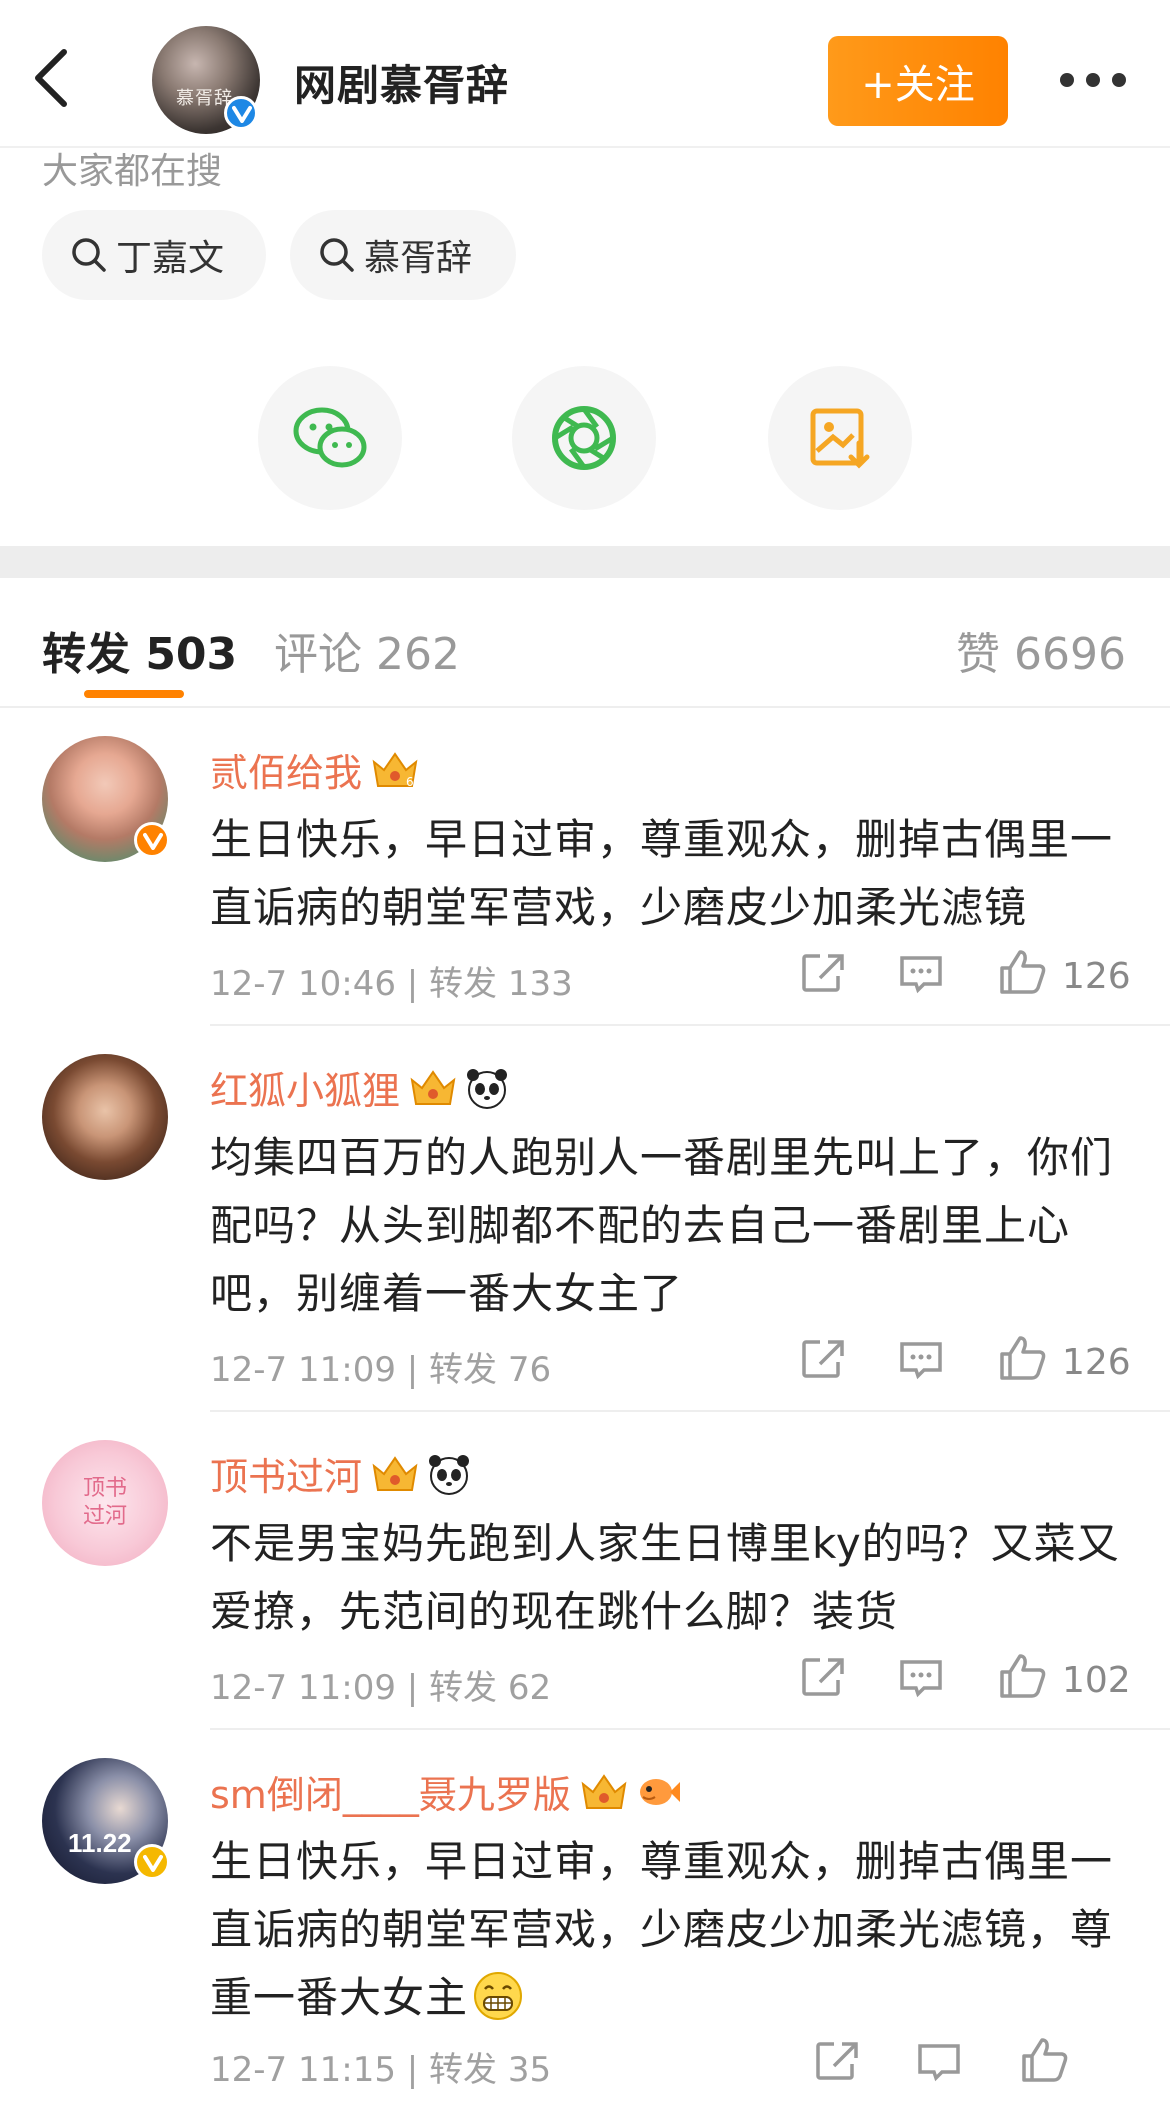  Describe the element at coordinates (132, 171) in the screenshot. I see `trending-search-label: 大家都在搜` at that location.